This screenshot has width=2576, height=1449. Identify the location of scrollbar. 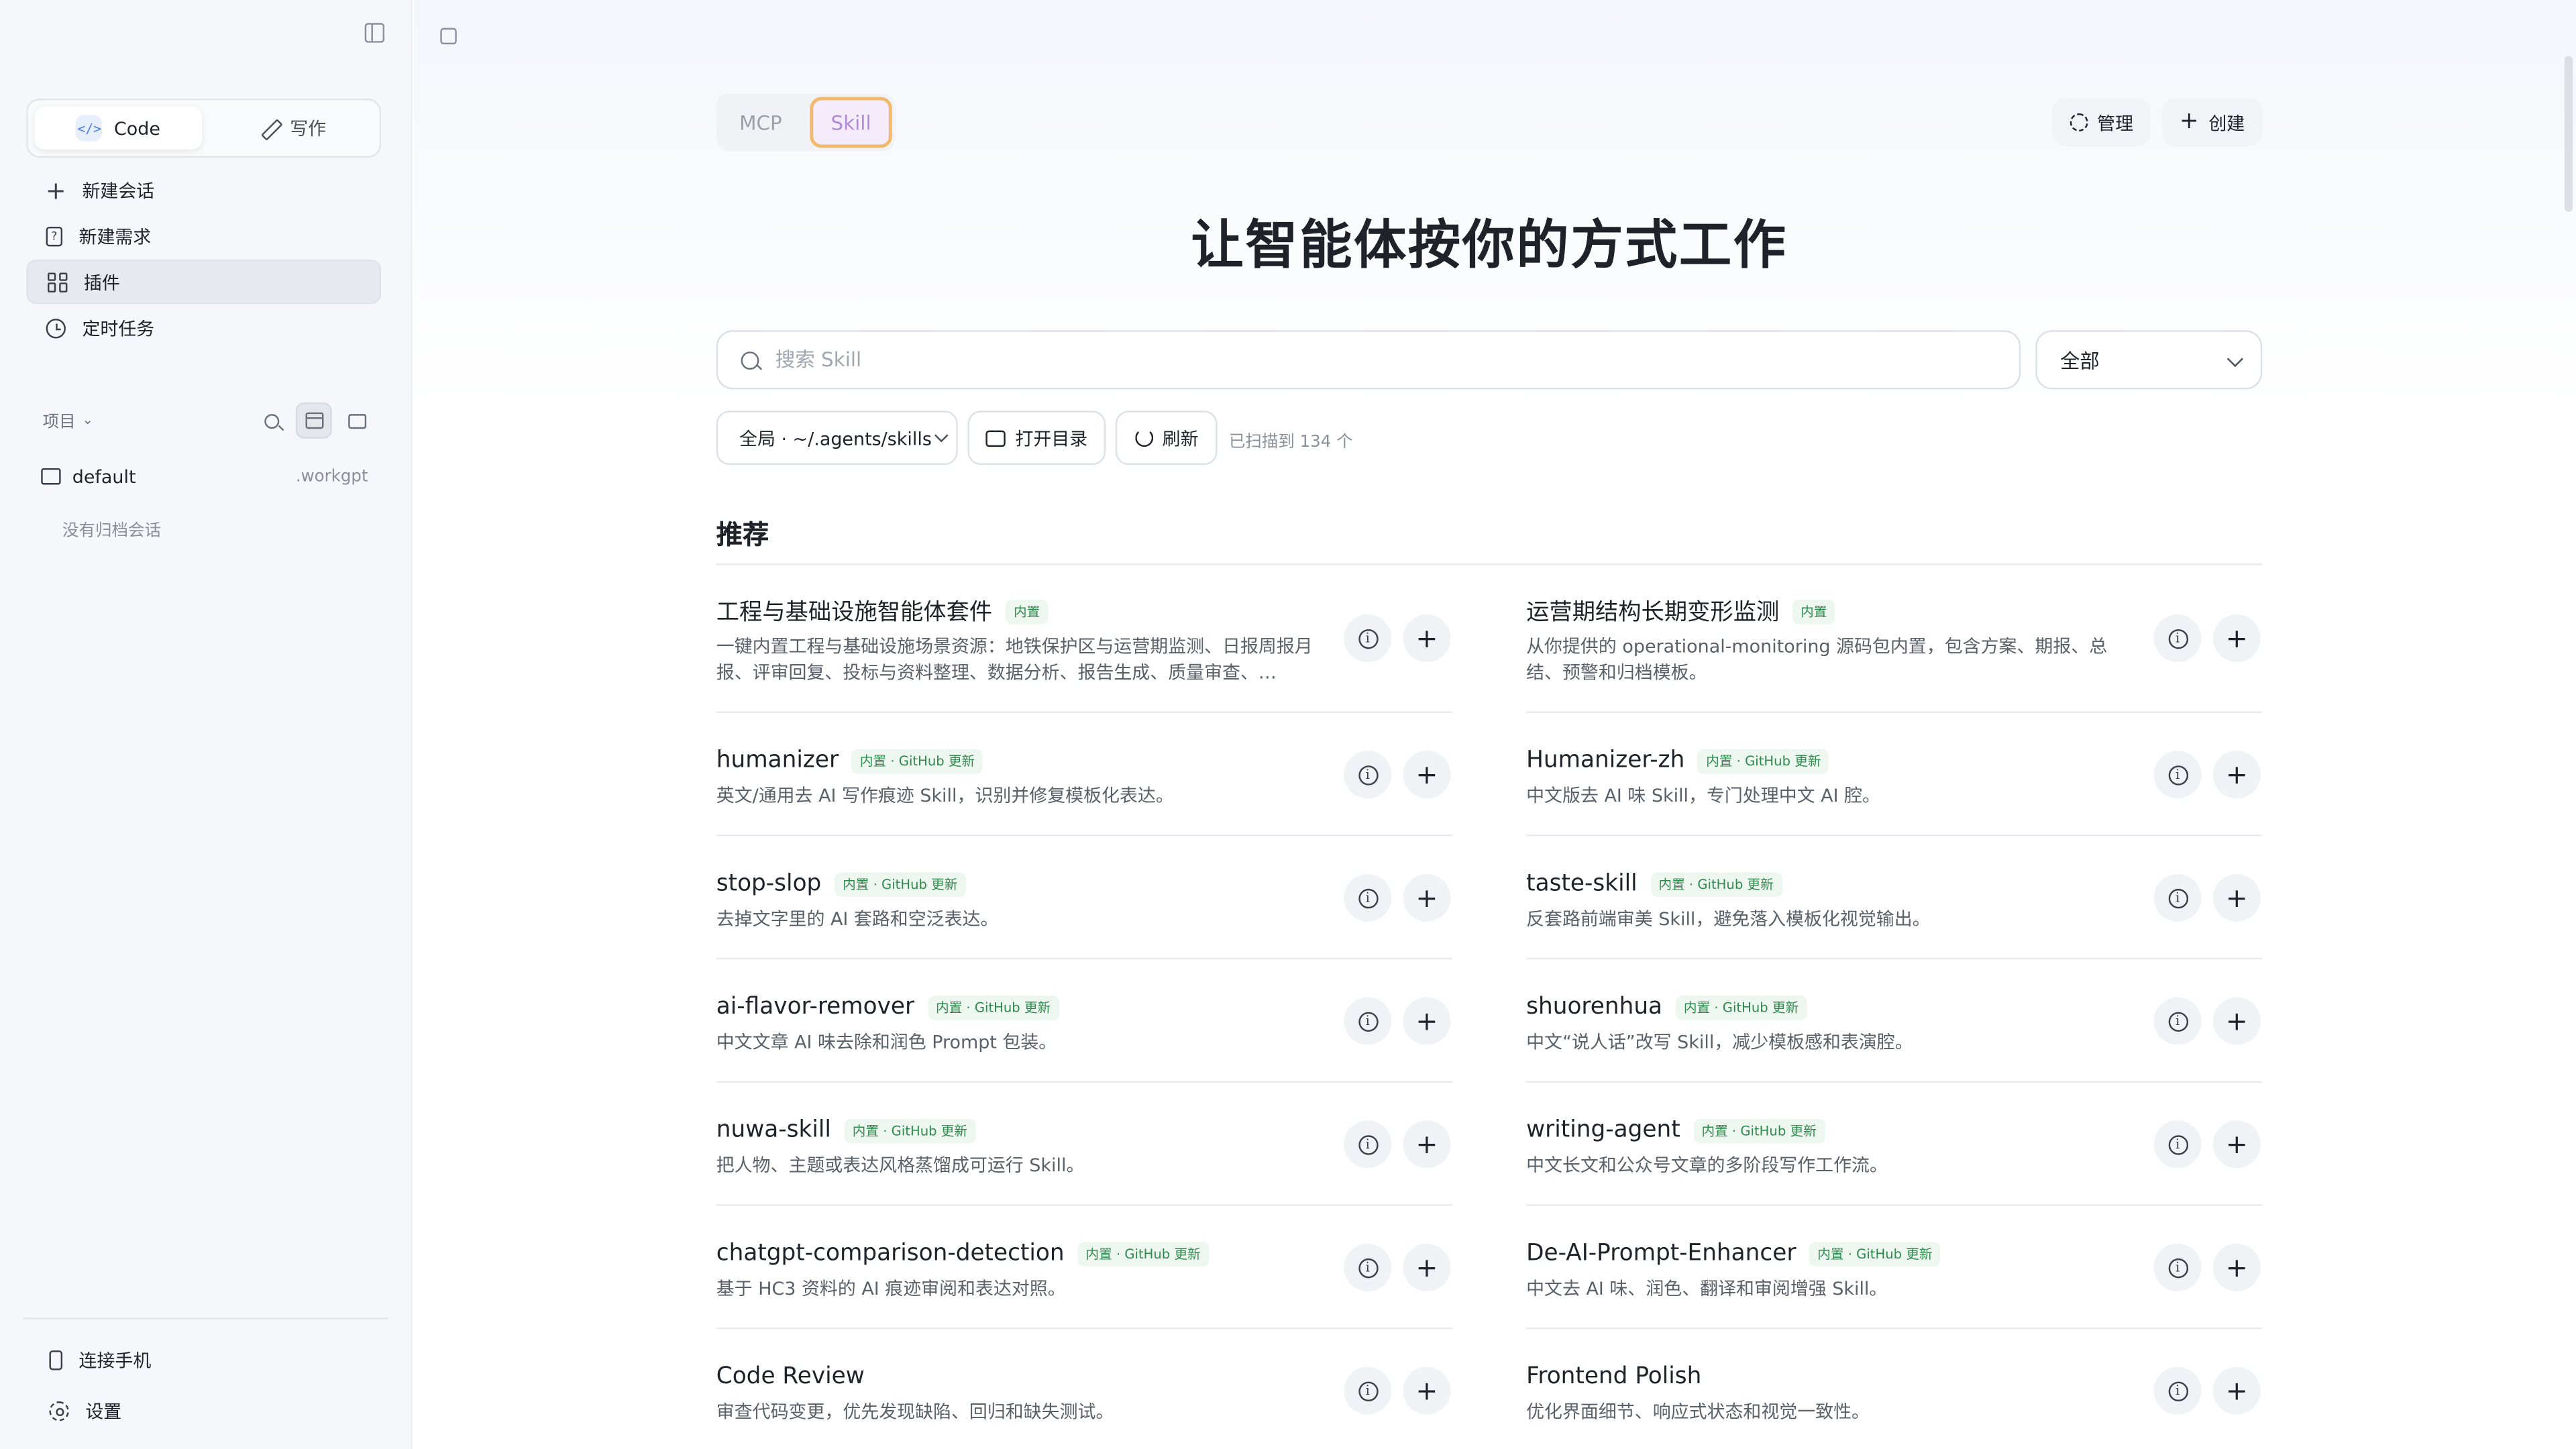
(2568, 134).